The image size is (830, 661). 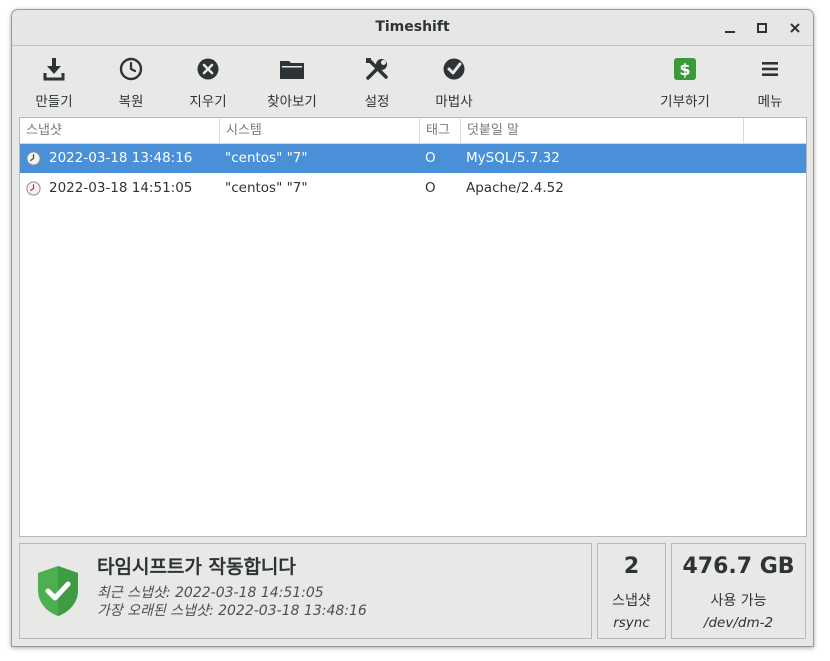 What do you see at coordinates (440, 130) in the screenshot?
I see `column-tag: 태그` at bounding box center [440, 130].